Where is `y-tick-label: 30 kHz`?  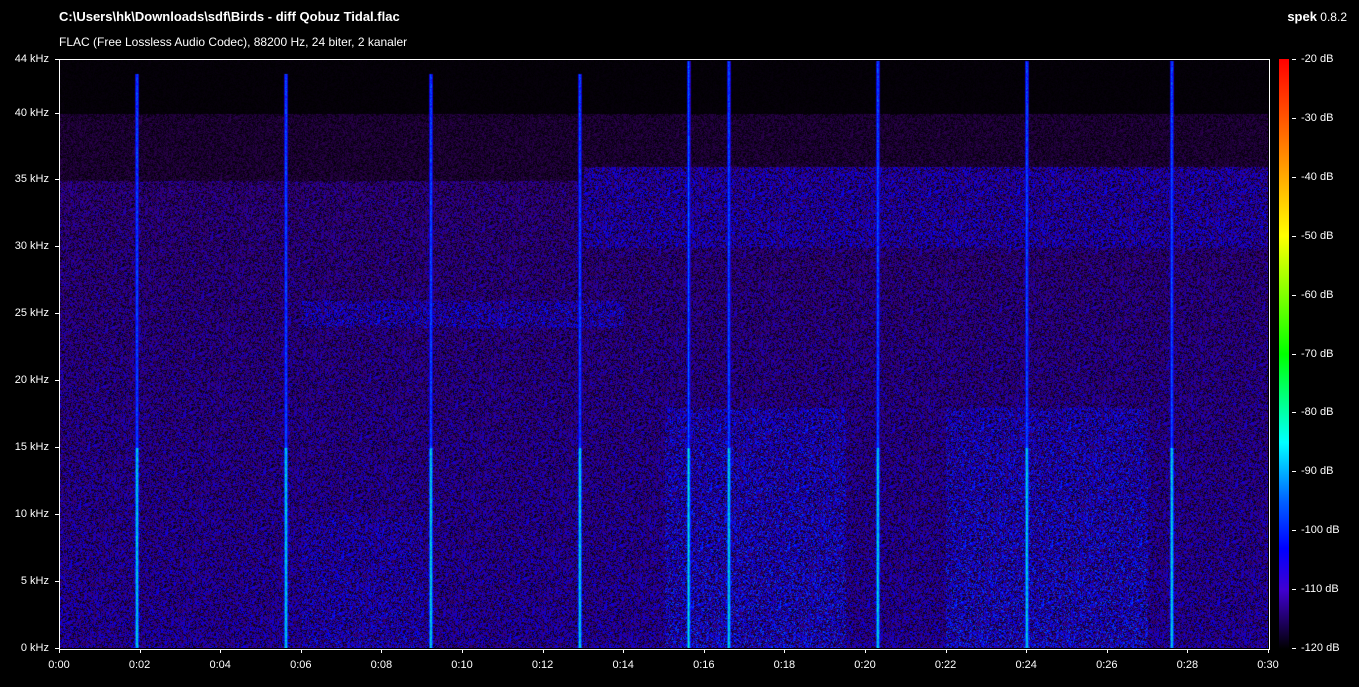
y-tick-label: 30 kHz is located at coordinates (31, 246).